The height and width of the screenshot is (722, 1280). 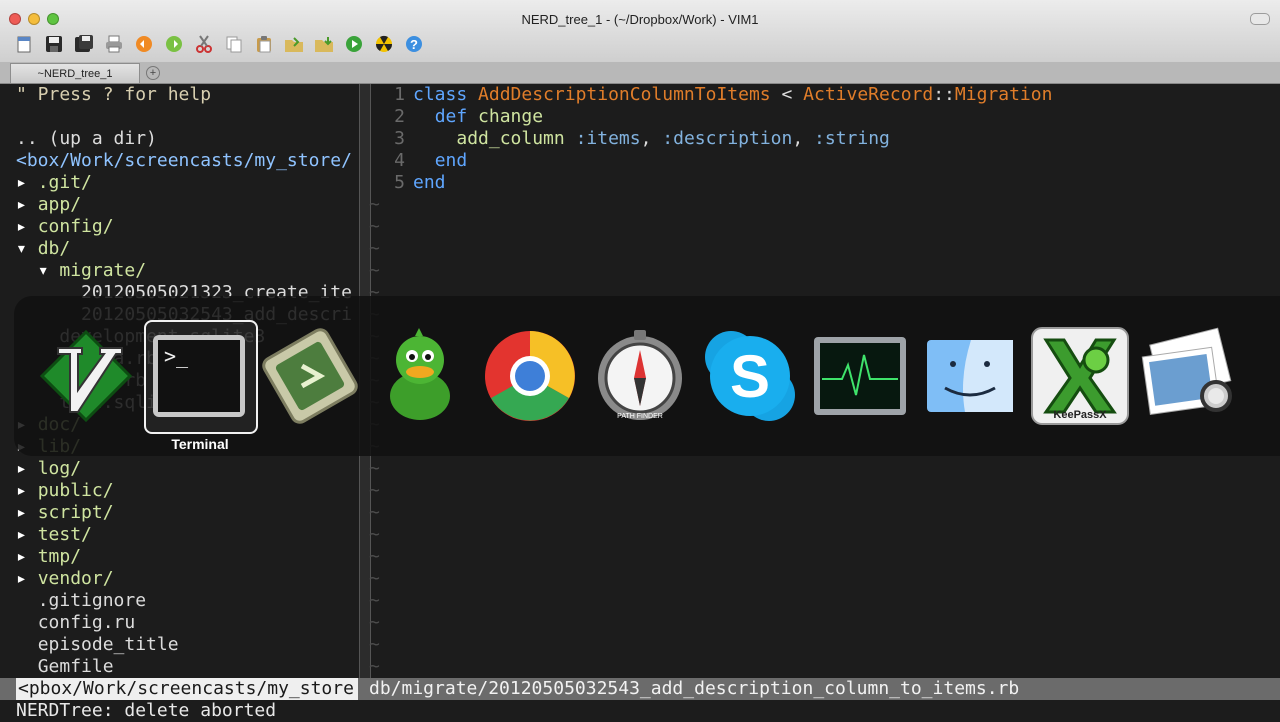 I want to click on tree-entry-name: Gemfile, so click(x=75, y=666).